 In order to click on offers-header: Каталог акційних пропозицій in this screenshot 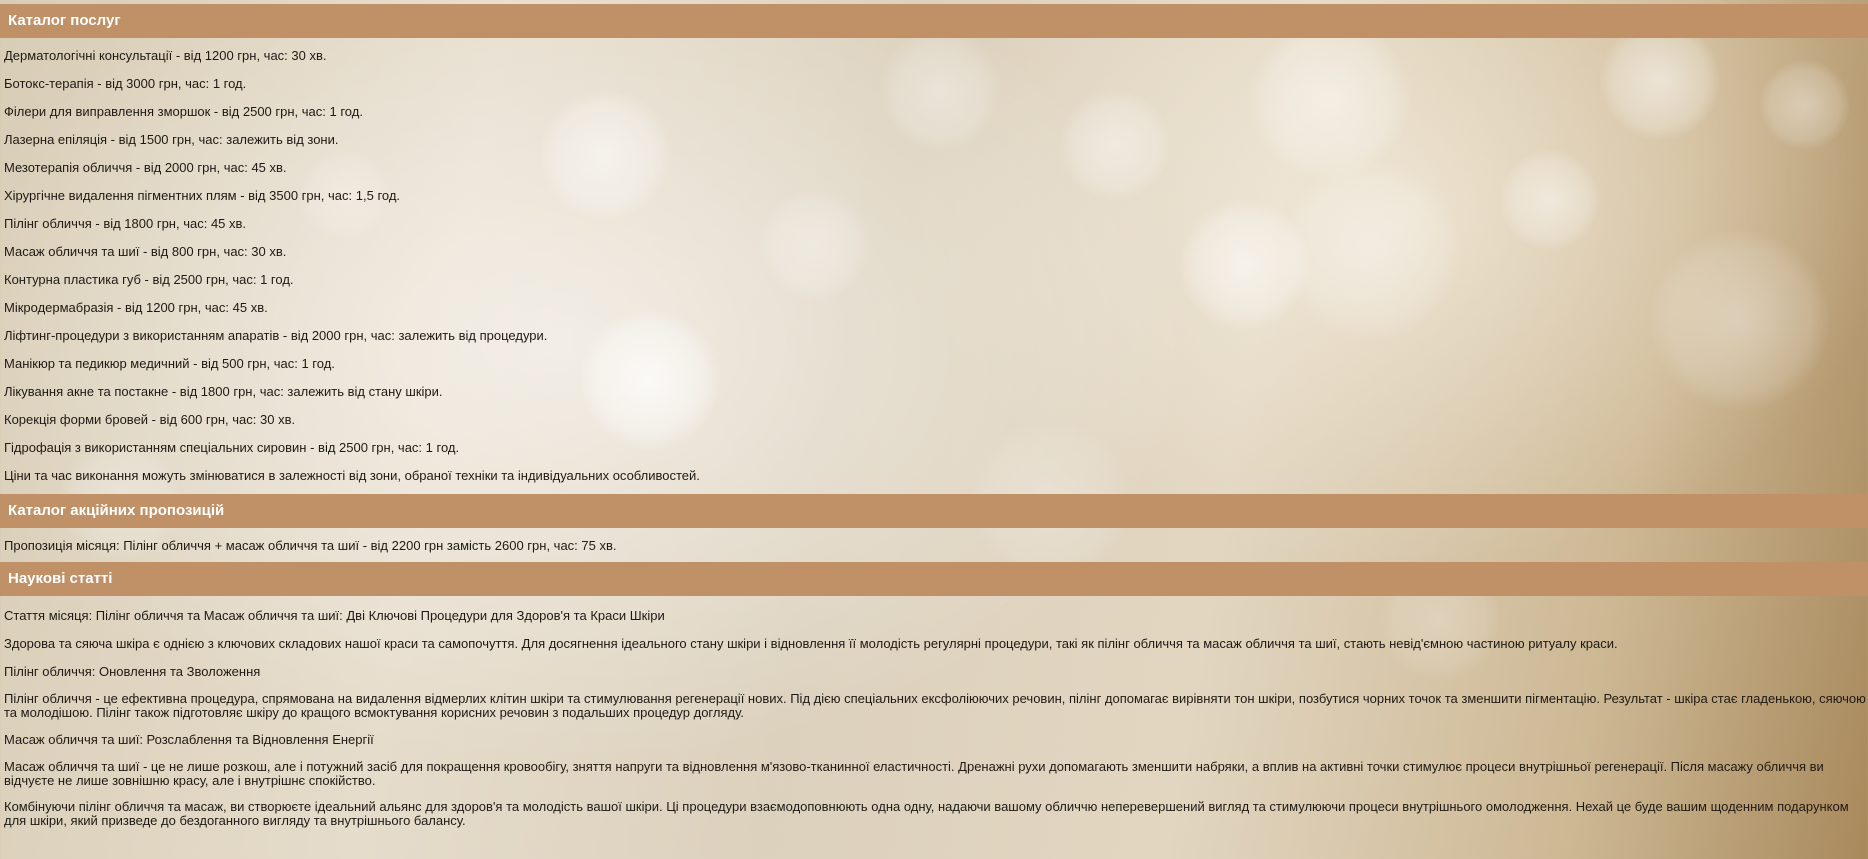, I will do `click(934, 511)`.